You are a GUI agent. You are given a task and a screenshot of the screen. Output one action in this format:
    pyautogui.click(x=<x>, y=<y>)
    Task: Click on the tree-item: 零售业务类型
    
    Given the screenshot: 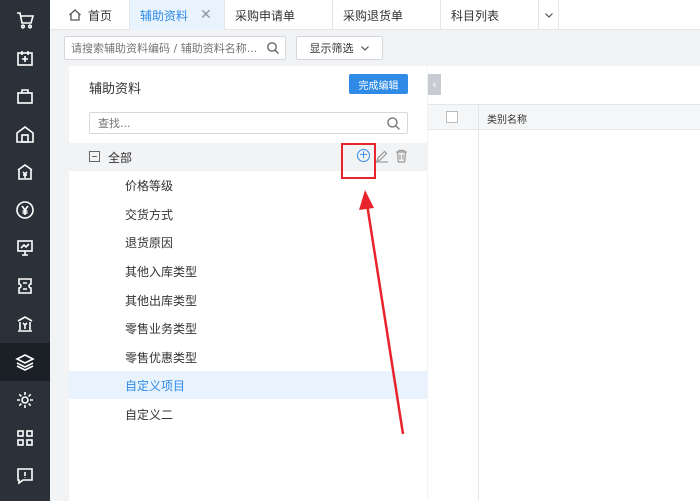 What is the action you would take?
    pyautogui.click(x=248, y=328)
    